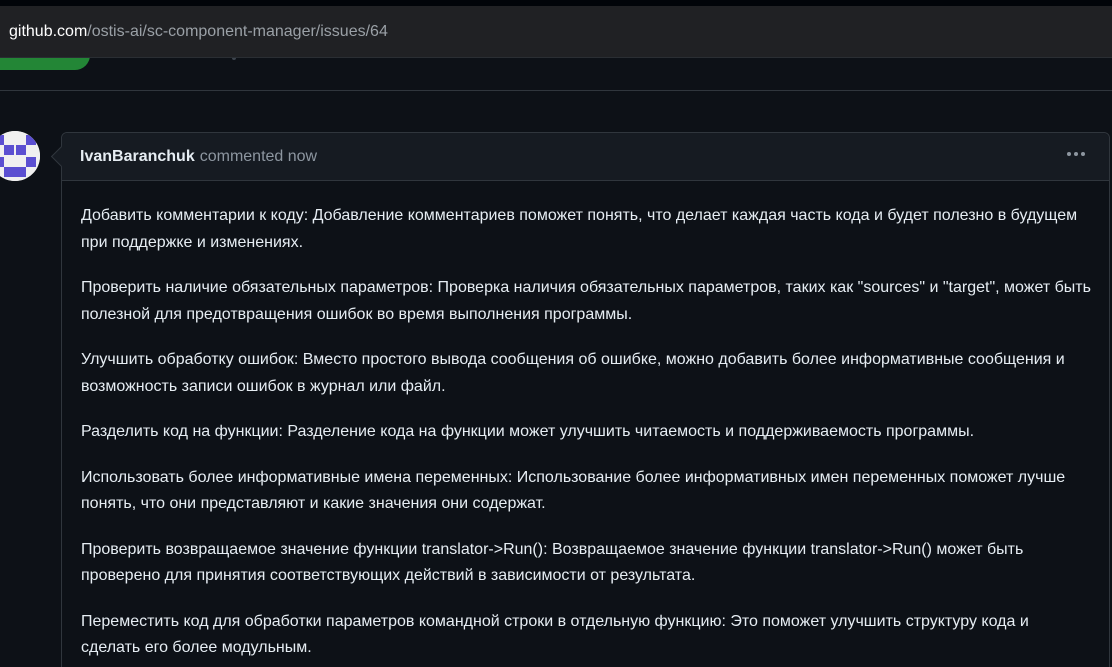  What do you see at coordinates (556, 90) in the screenshot?
I see `header-divider` at bounding box center [556, 90].